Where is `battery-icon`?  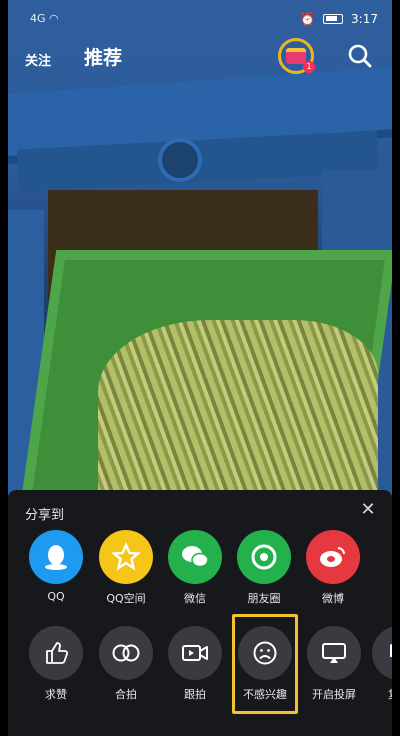 battery-icon is located at coordinates (333, 19).